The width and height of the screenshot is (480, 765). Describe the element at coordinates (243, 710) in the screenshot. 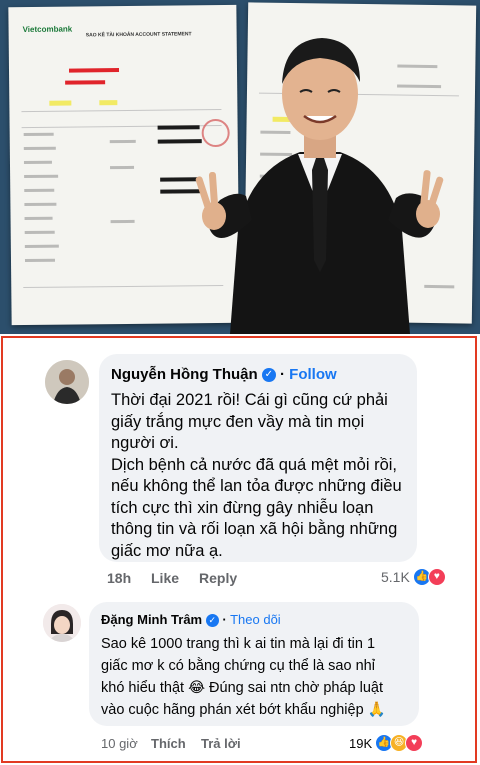

I see `comment-line: vào cuộc hãng phán xét bớt khẩu nghiệp 🙏` at that location.